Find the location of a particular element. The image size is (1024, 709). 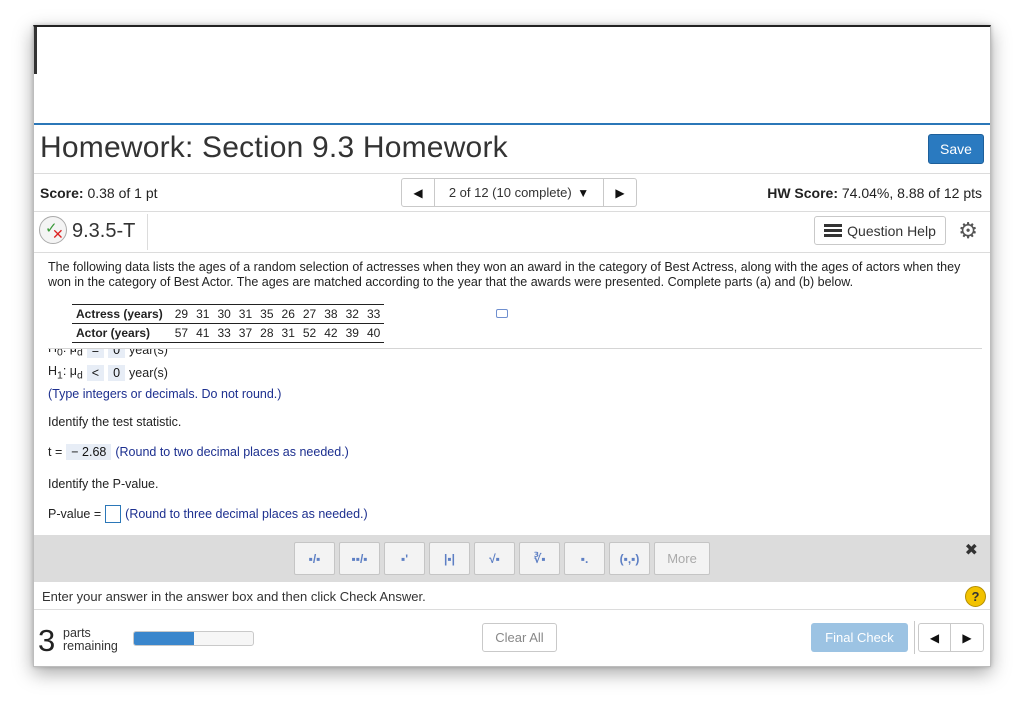

table-cell: 52 is located at coordinates (309, 333).